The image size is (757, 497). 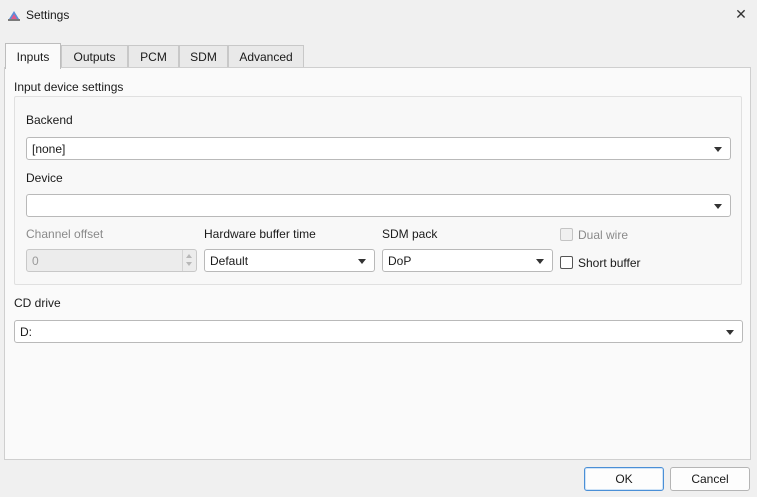 What do you see at coordinates (69, 87) in the screenshot?
I see `input-device-group-title: Input device settings` at bounding box center [69, 87].